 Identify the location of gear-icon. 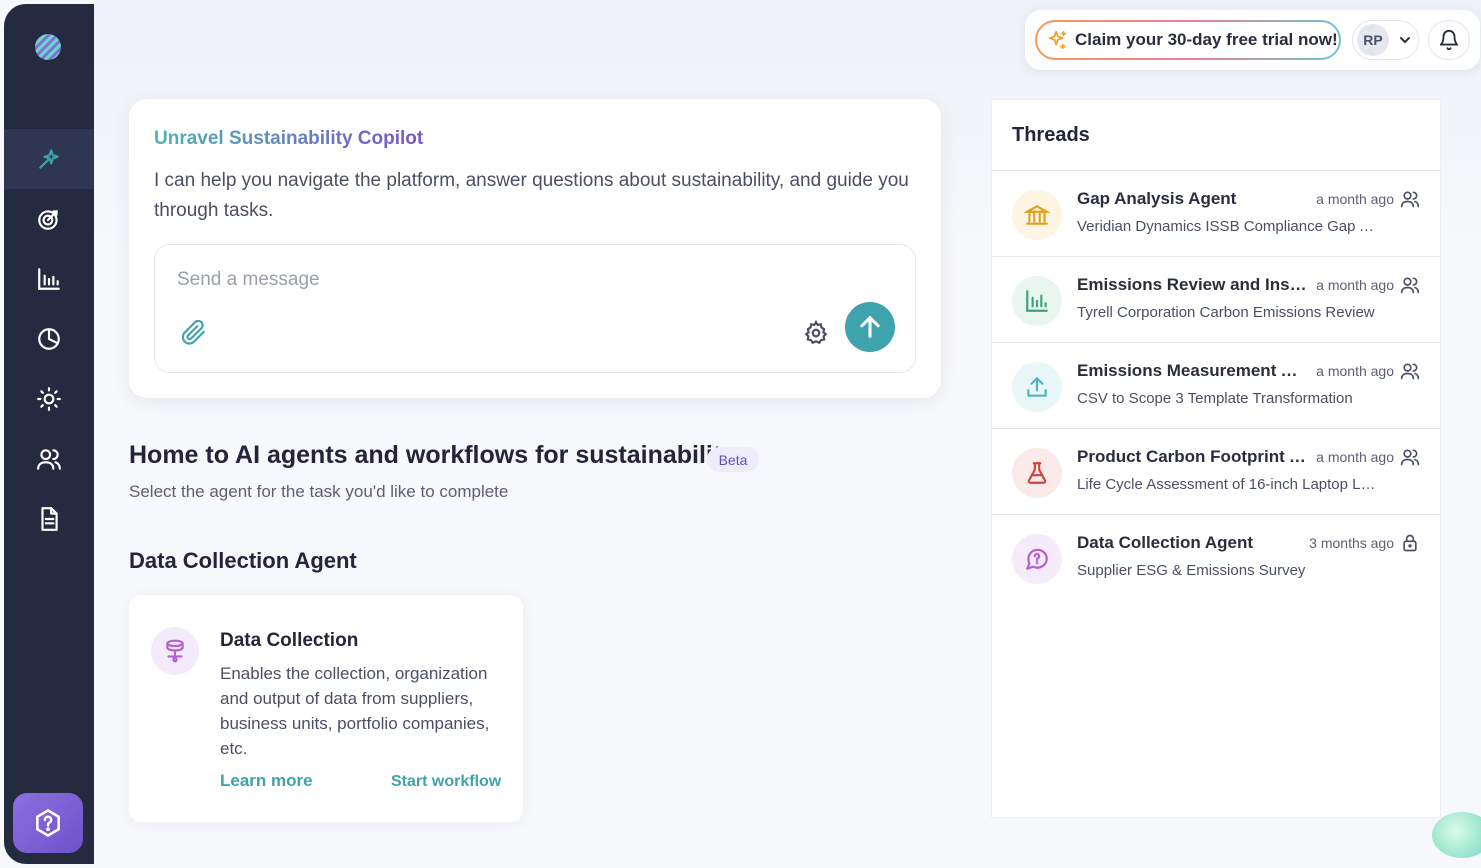
(816, 332).